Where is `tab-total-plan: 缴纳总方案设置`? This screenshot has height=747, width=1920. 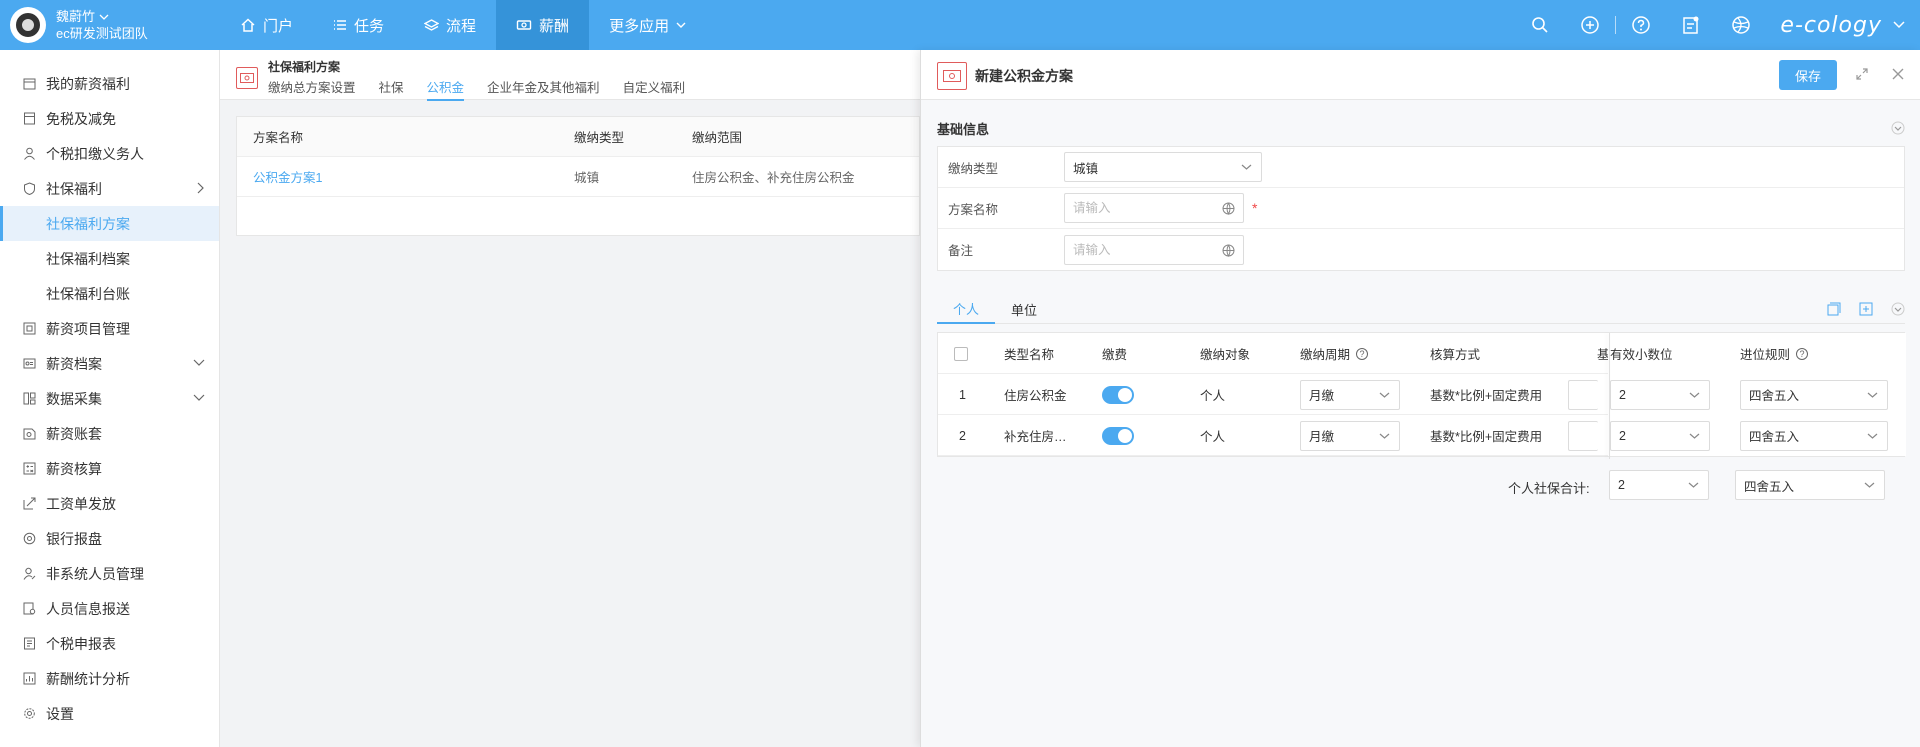
tab-total-plan: 缴纳总方案设置 is located at coordinates (312, 89).